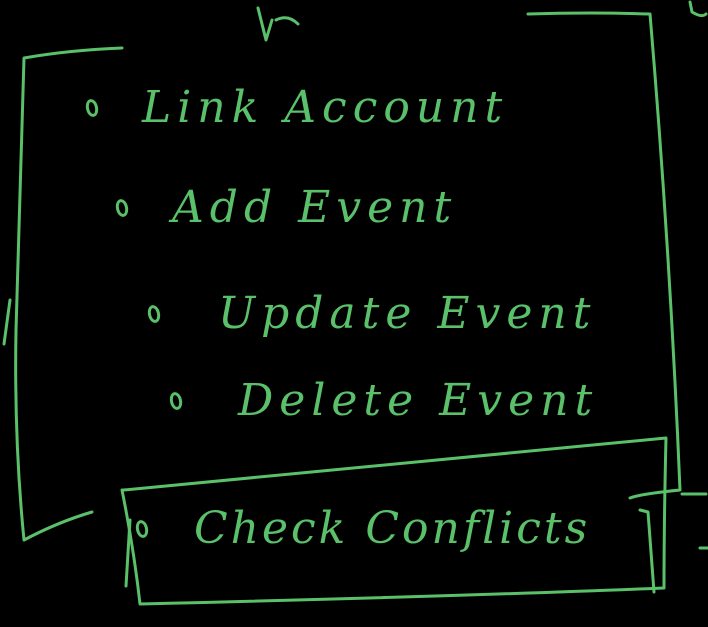 This screenshot has width=708, height=627. What do you see at coordinates (315, 207) in the screenshot?
I see `list-item-label: Add Event` at bounding box center [315, 207].